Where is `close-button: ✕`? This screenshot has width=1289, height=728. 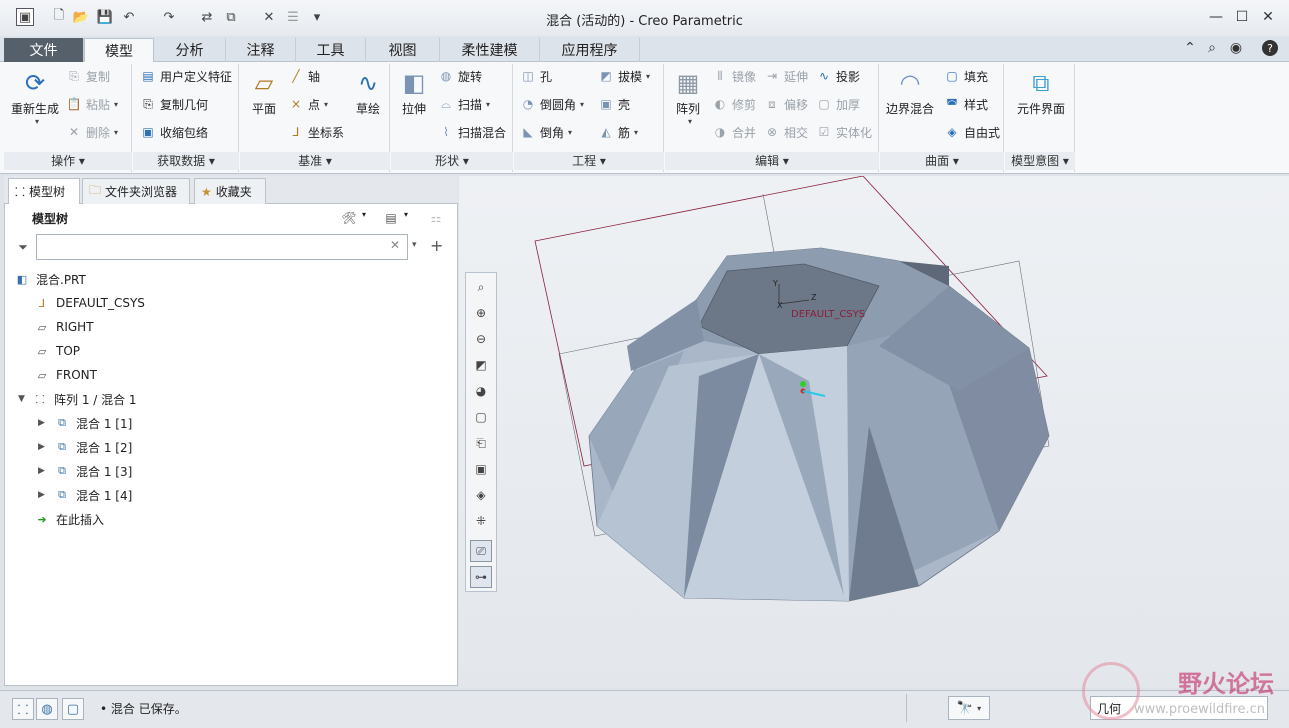
close-button: ✕ is located at coordinates (1268, 17).